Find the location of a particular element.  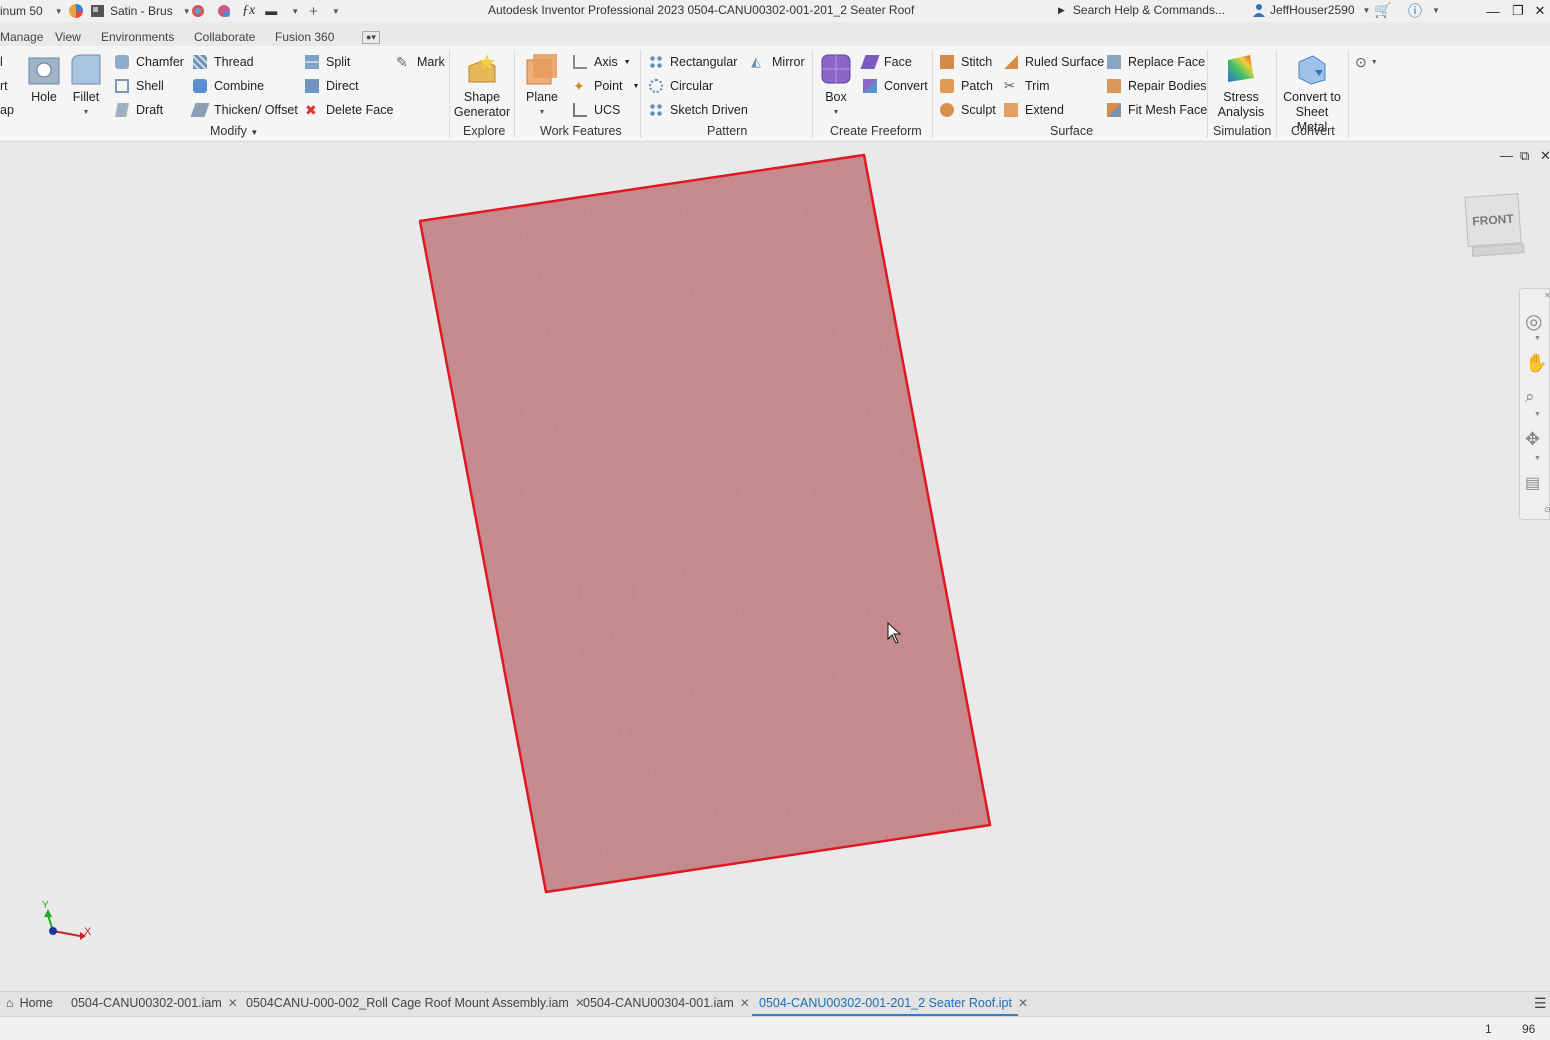

thread-button: Thread is located at coordinates (223, 62).